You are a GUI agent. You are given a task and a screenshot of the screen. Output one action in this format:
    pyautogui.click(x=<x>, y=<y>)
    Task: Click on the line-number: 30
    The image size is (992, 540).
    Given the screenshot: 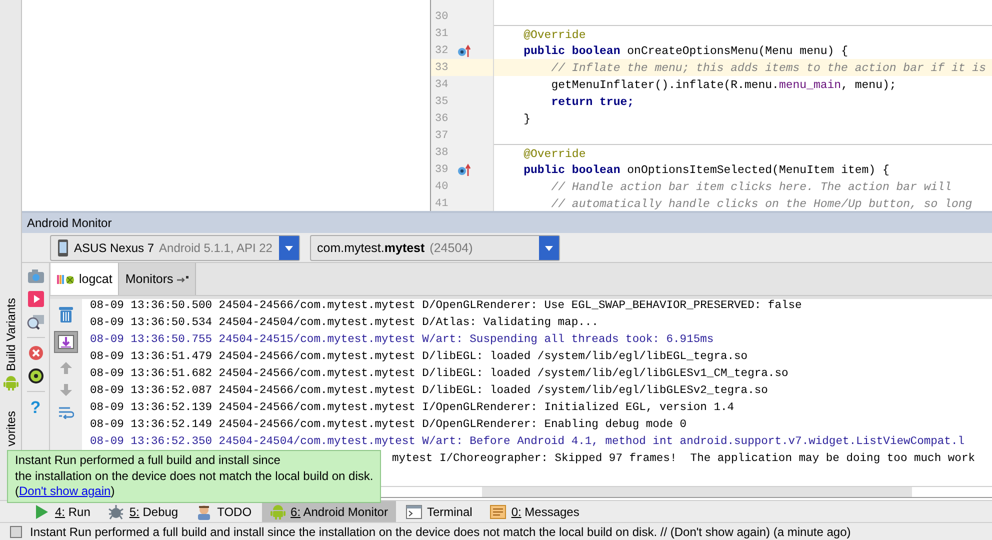 What is the action you would take?
    pyautogui.click(x=442, y=16)
    